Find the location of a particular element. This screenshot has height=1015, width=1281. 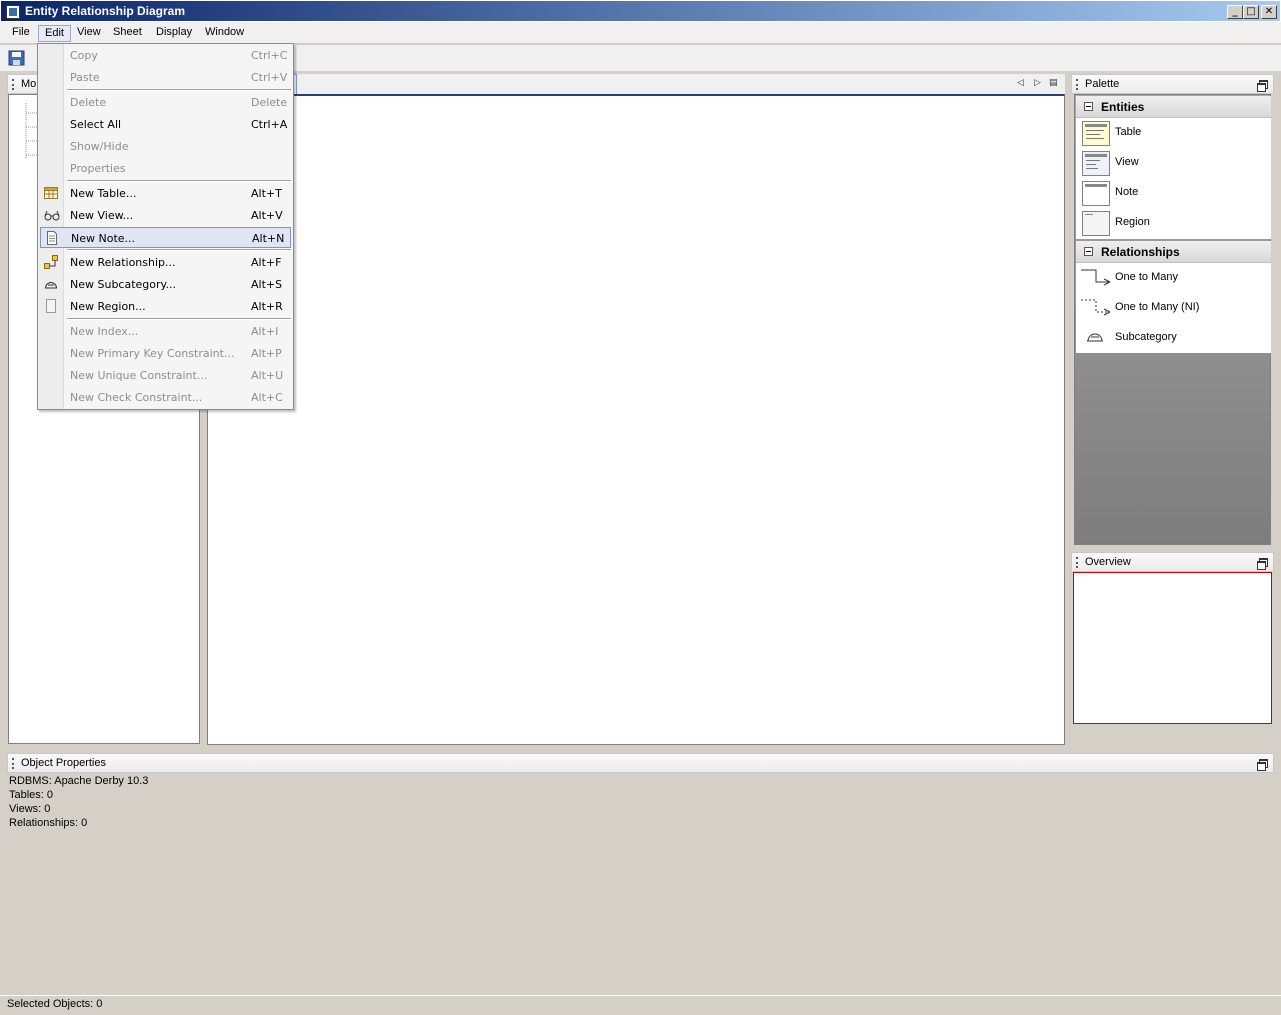

minimize-button: _ is located at coordinates (1235, 12).